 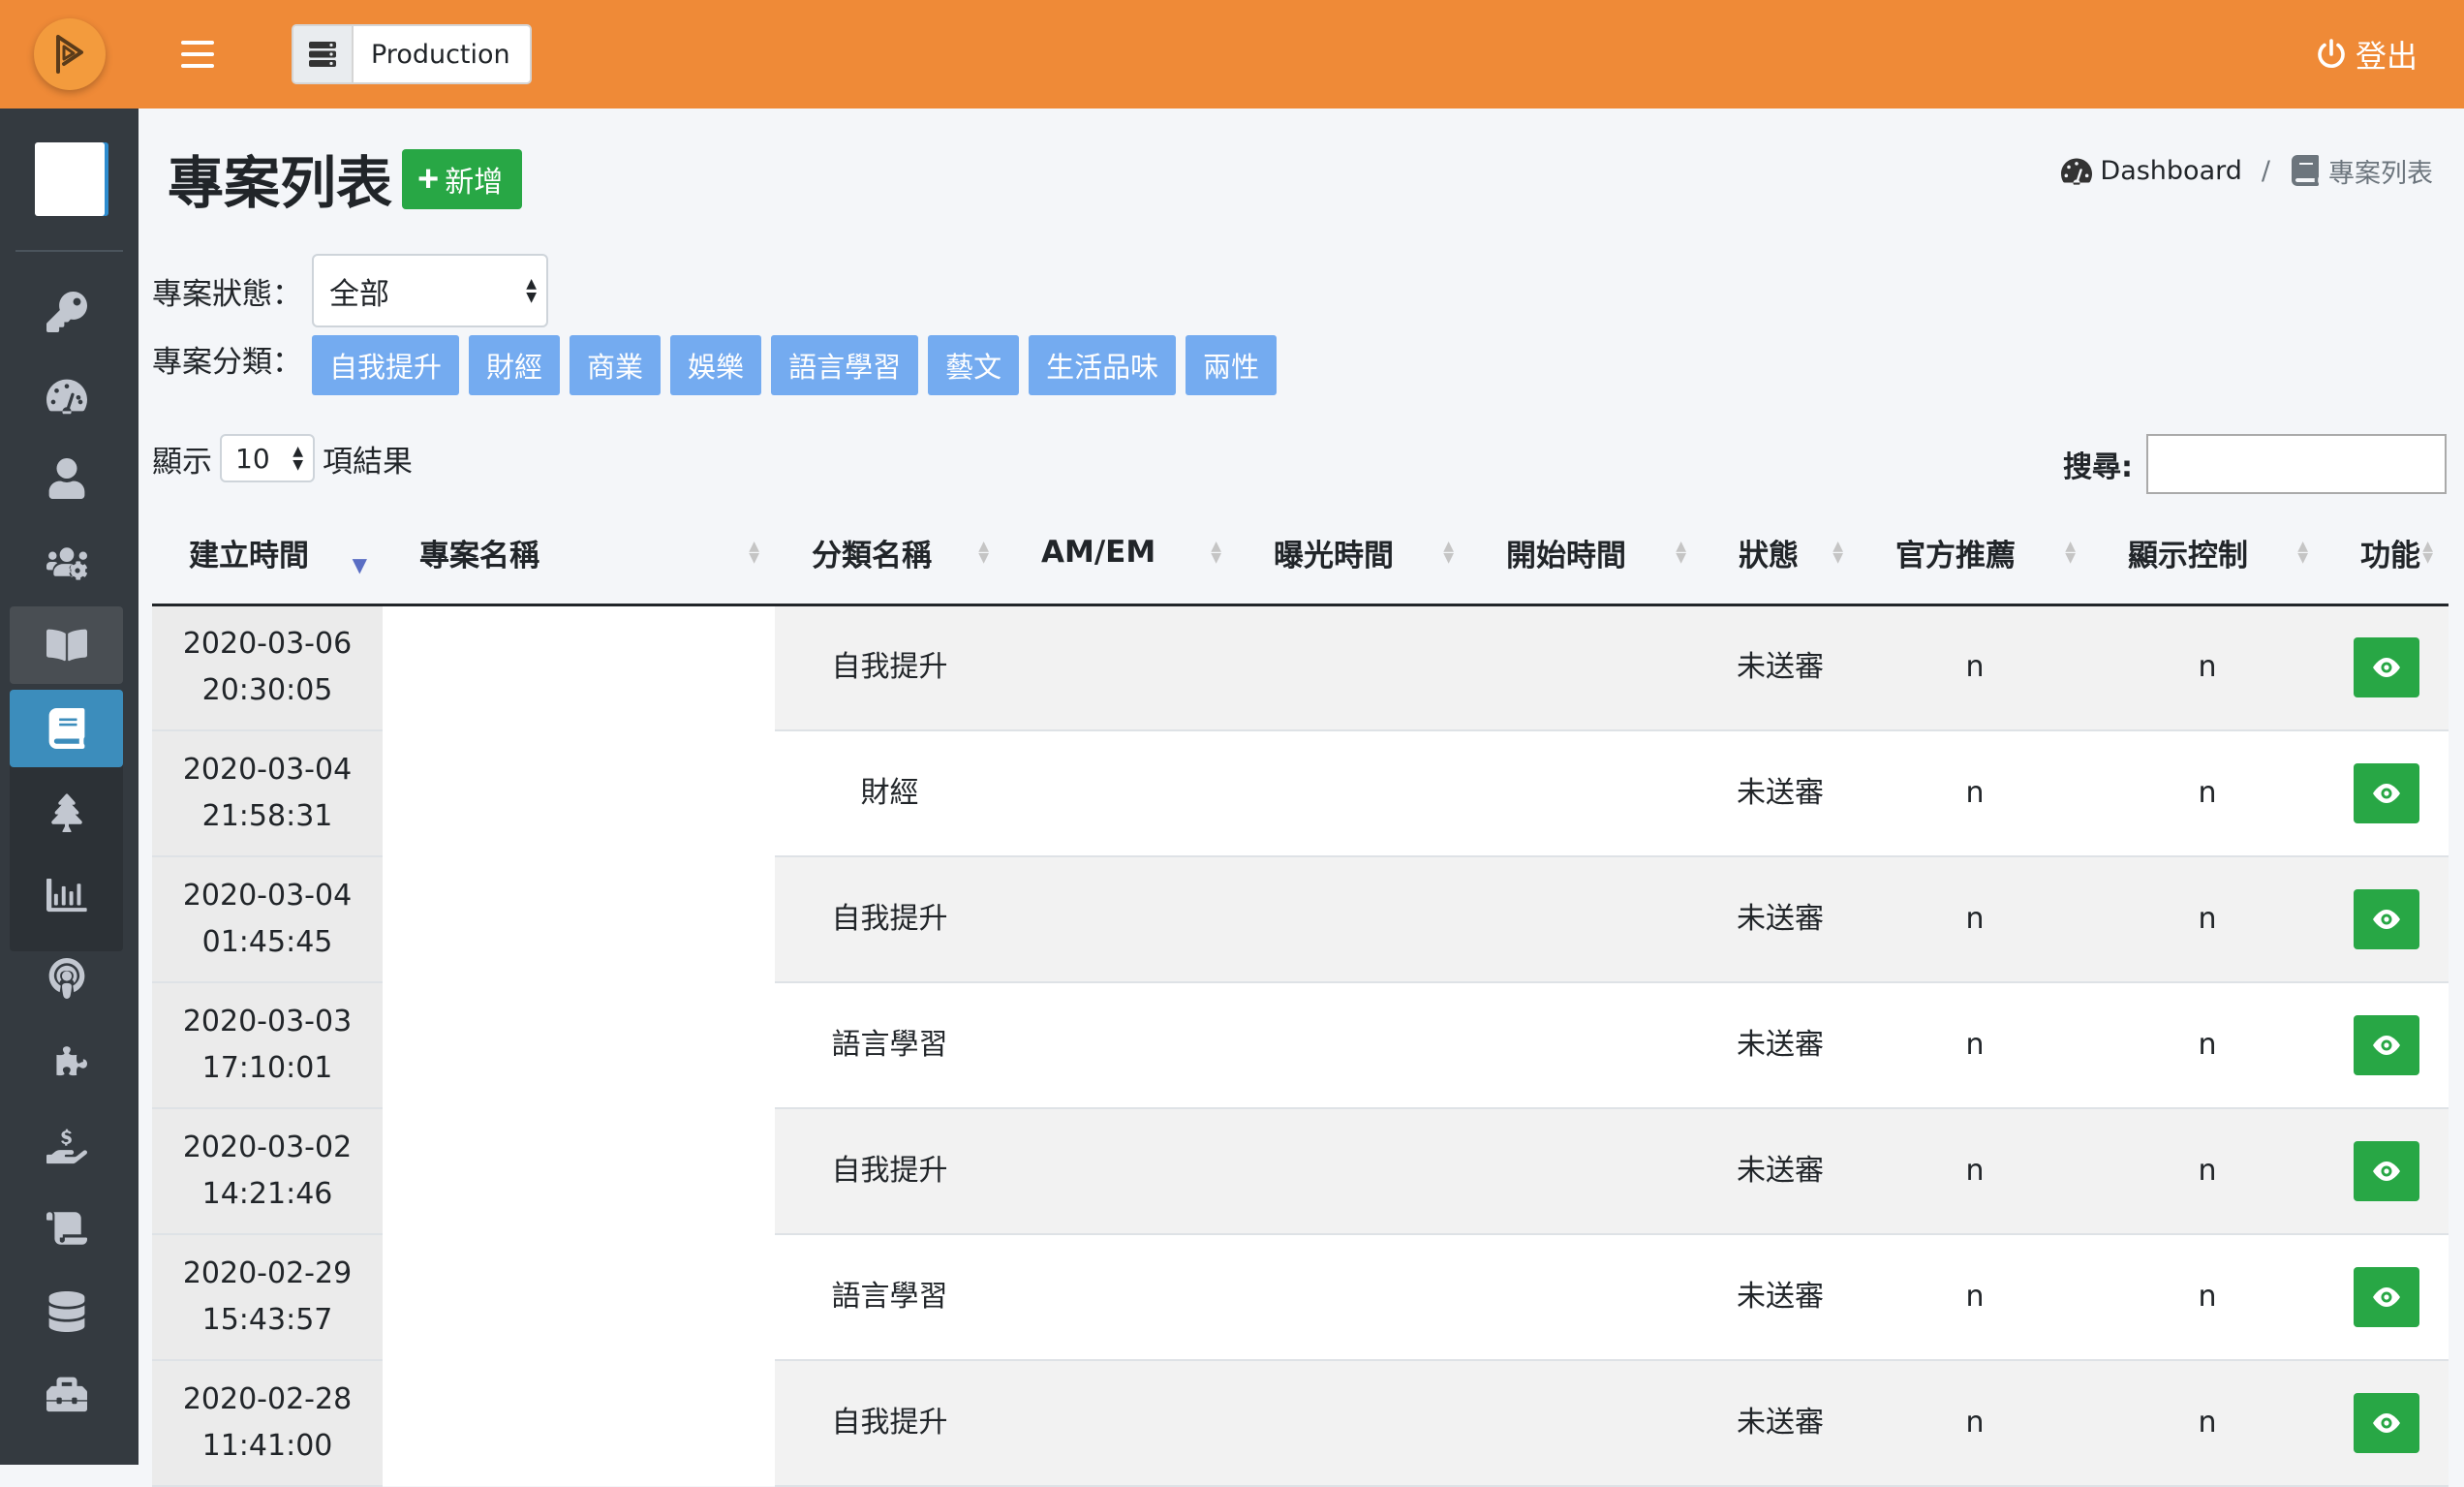 What do you see at coordinates (441, 54) in the screenshot?
I see `environment-label: Production` at bounding box center [441, 54].